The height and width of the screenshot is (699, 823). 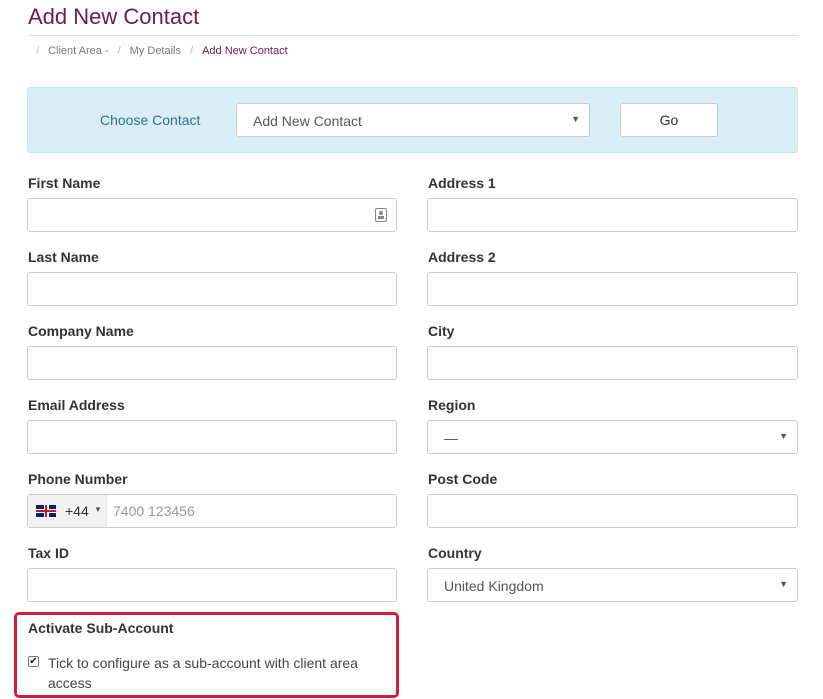 What do you see at coordinates (81, 331) in the screenshot?
I see `company-name-label: Company Name` at bounding box center [81, 331].